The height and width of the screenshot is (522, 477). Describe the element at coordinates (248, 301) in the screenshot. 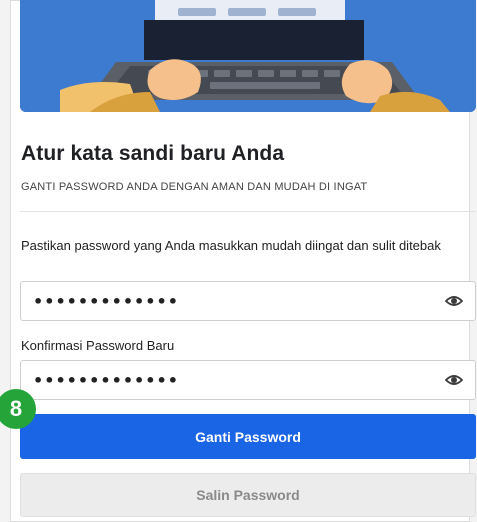

I see `new-password-field: •••••••••••••` at that location.